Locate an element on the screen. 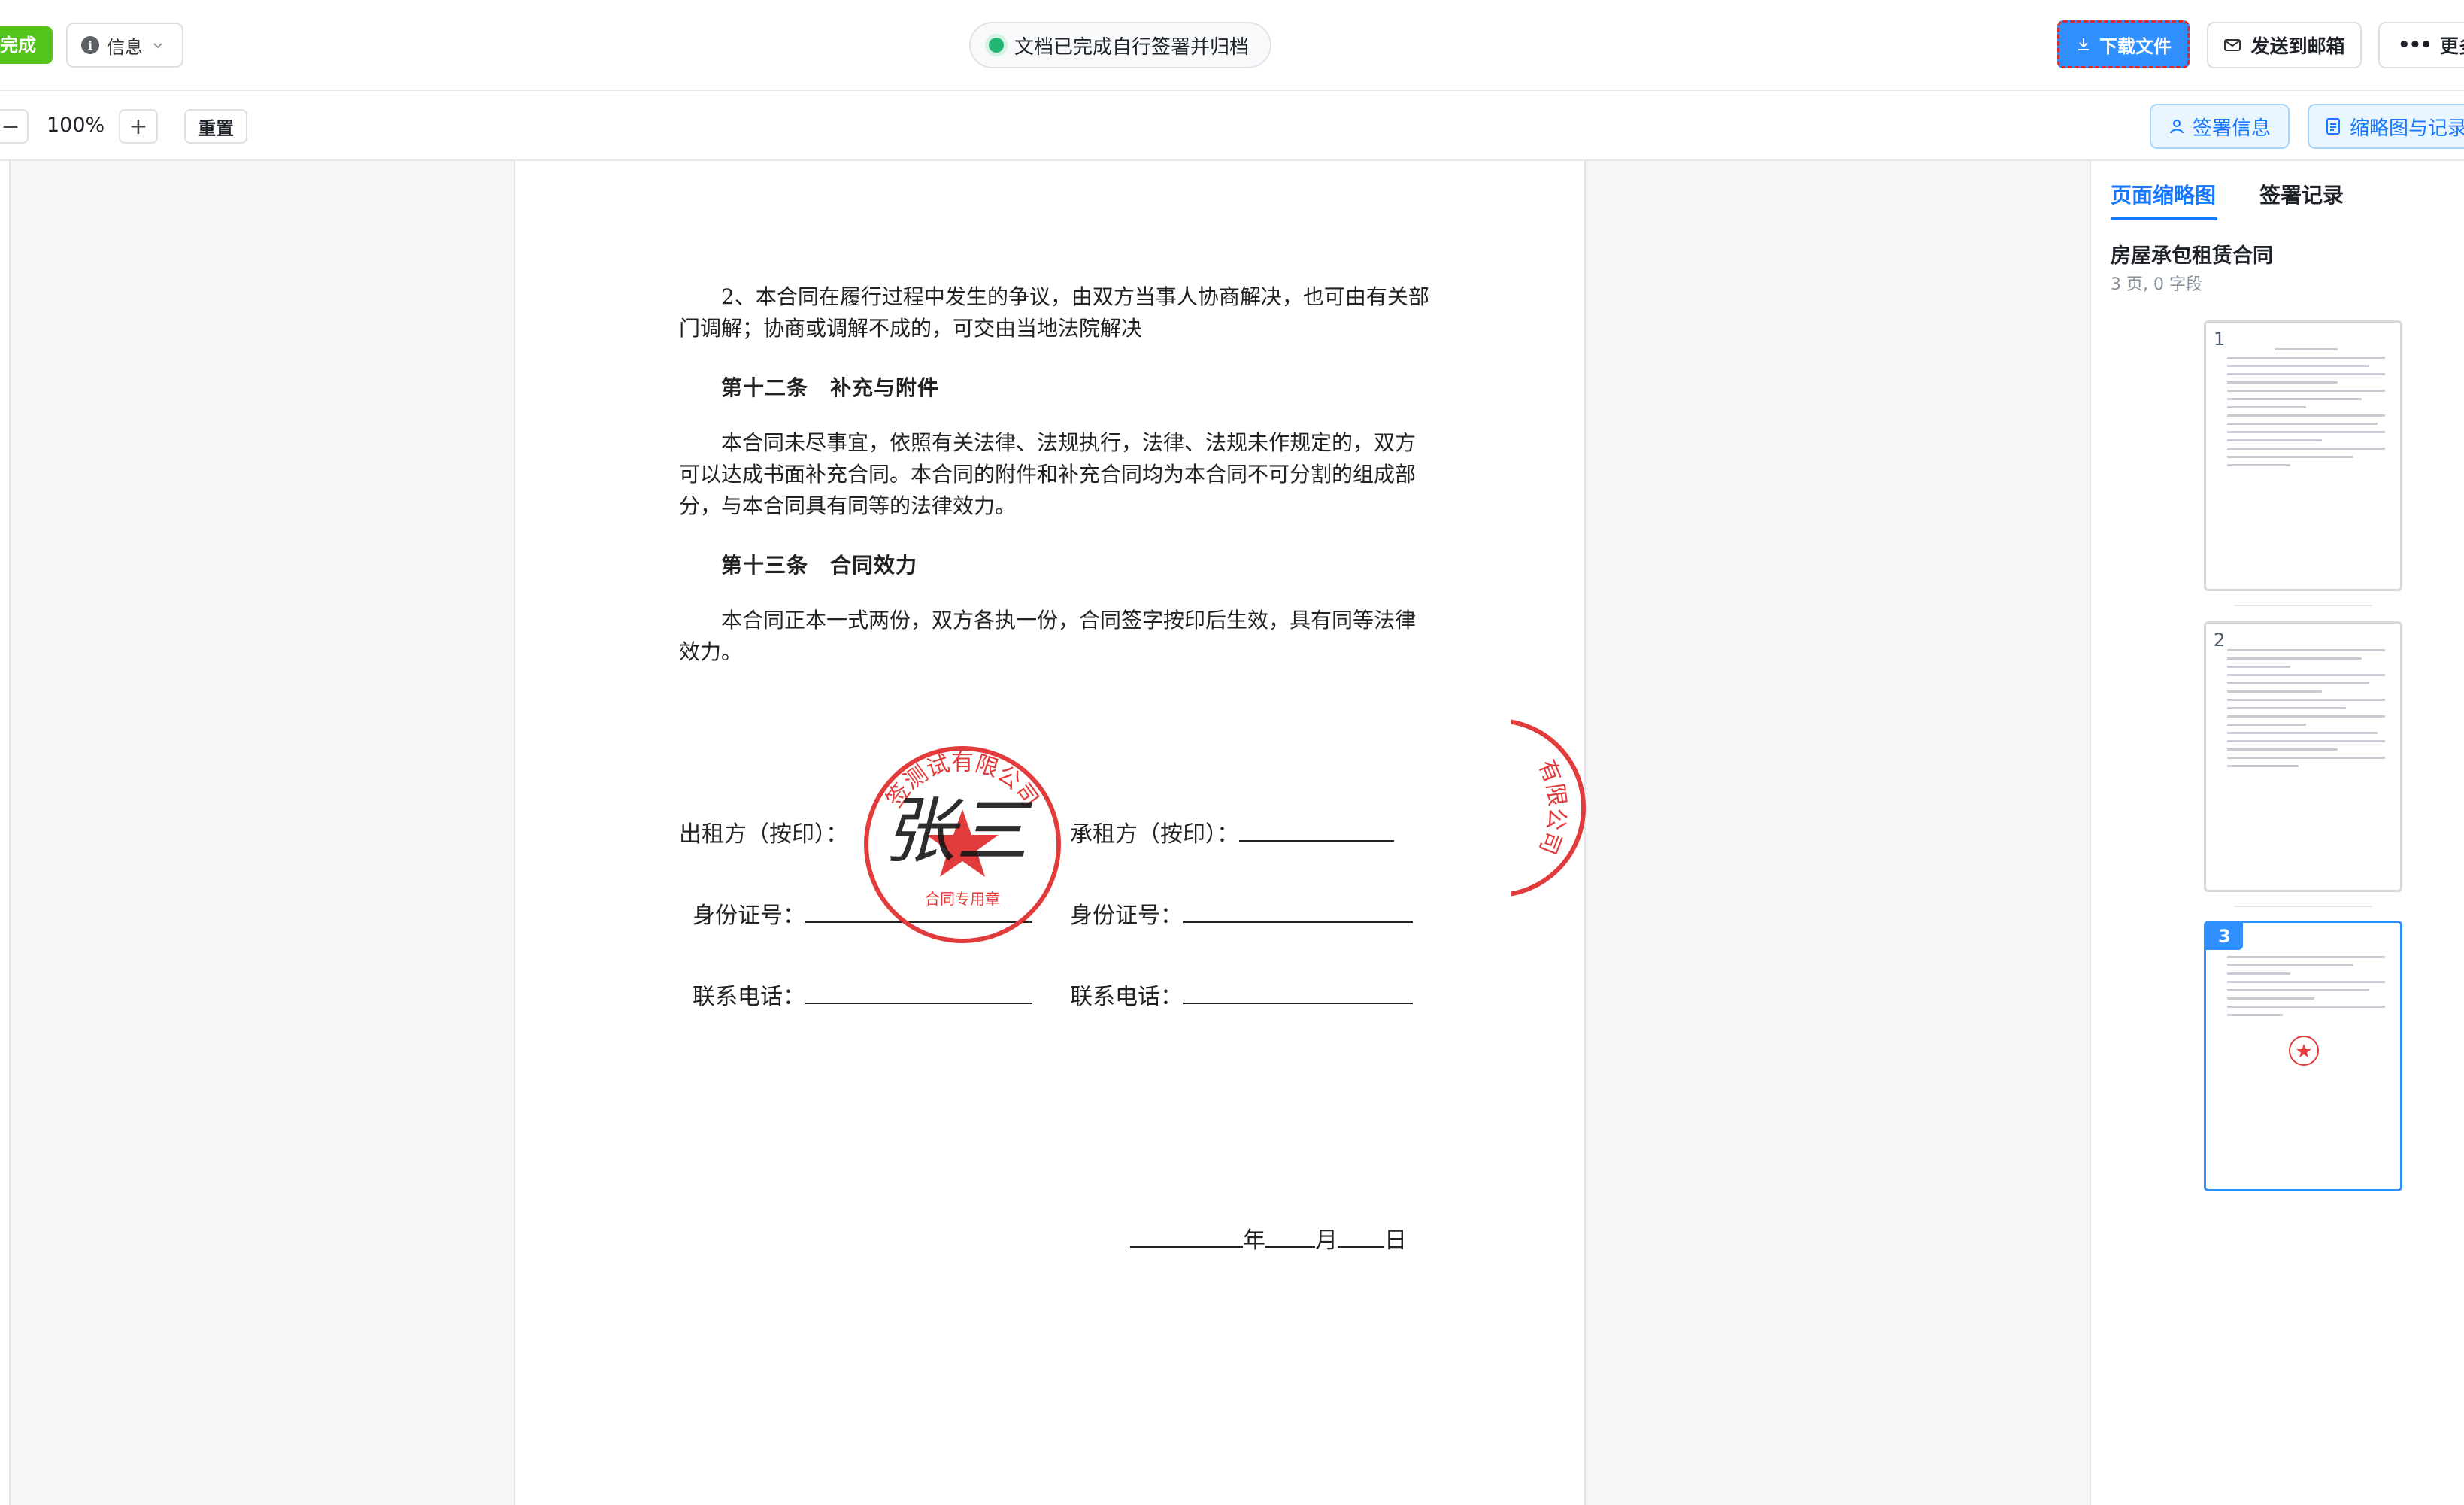  lessor-line: 出租方（按印）： is located at coordinates (763, 832).